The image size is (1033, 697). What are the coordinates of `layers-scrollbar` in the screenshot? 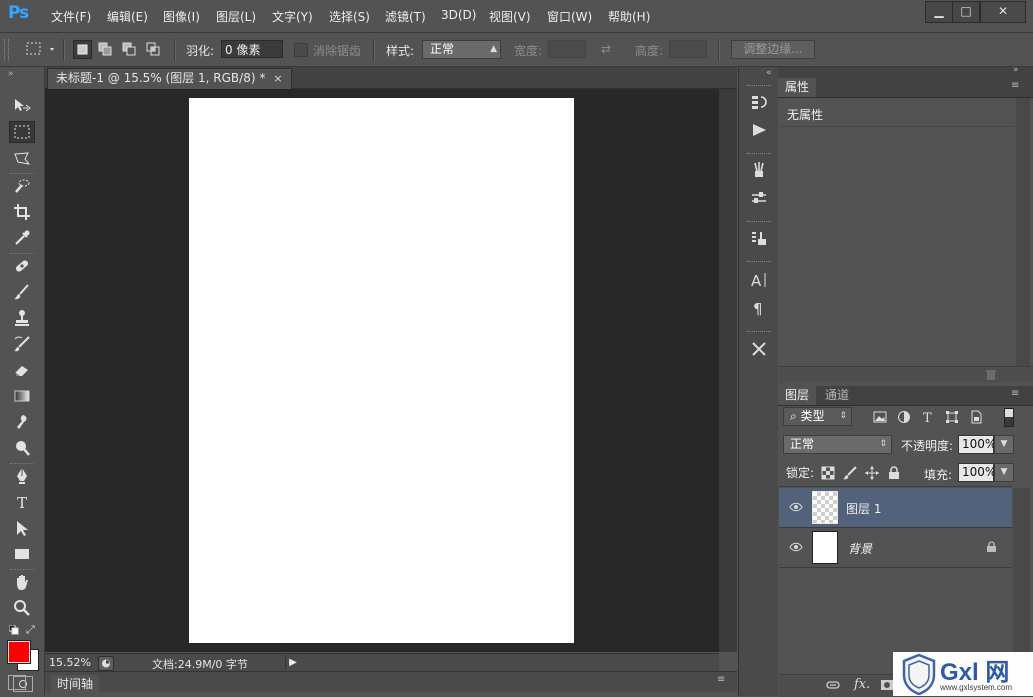 It's located at (1021, 581).